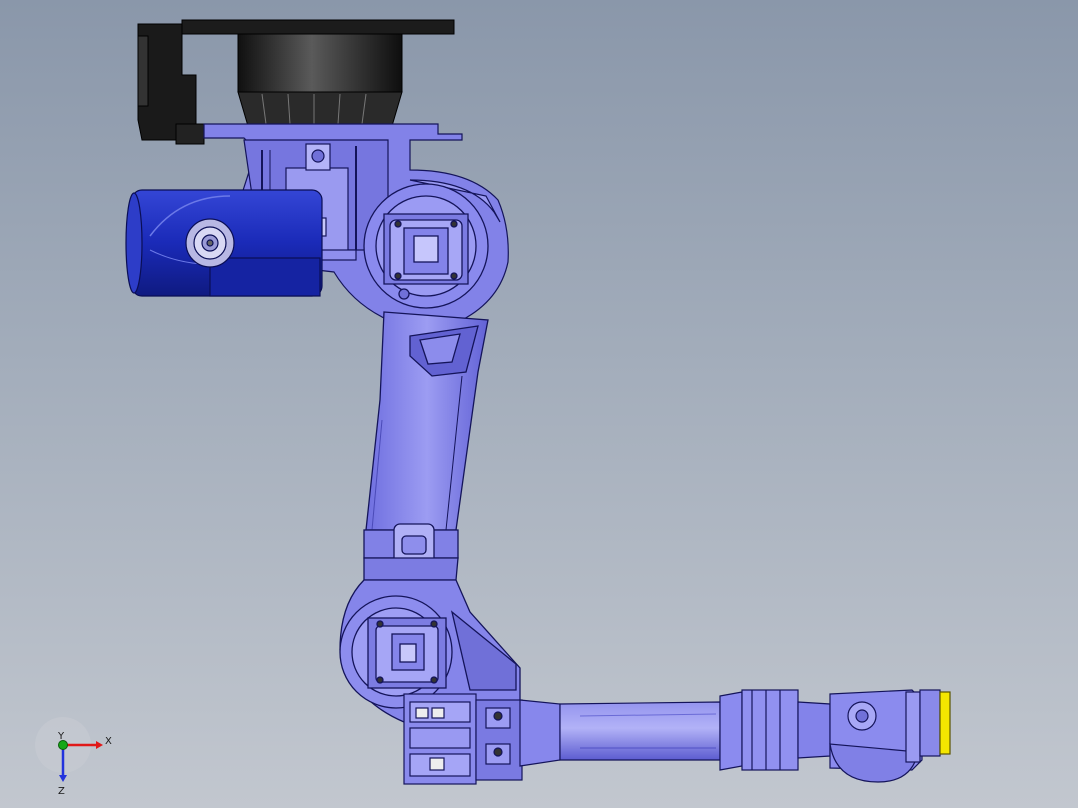 This screenshot has height=808, width=1078. I want to click on forearm, so click(659, 730).